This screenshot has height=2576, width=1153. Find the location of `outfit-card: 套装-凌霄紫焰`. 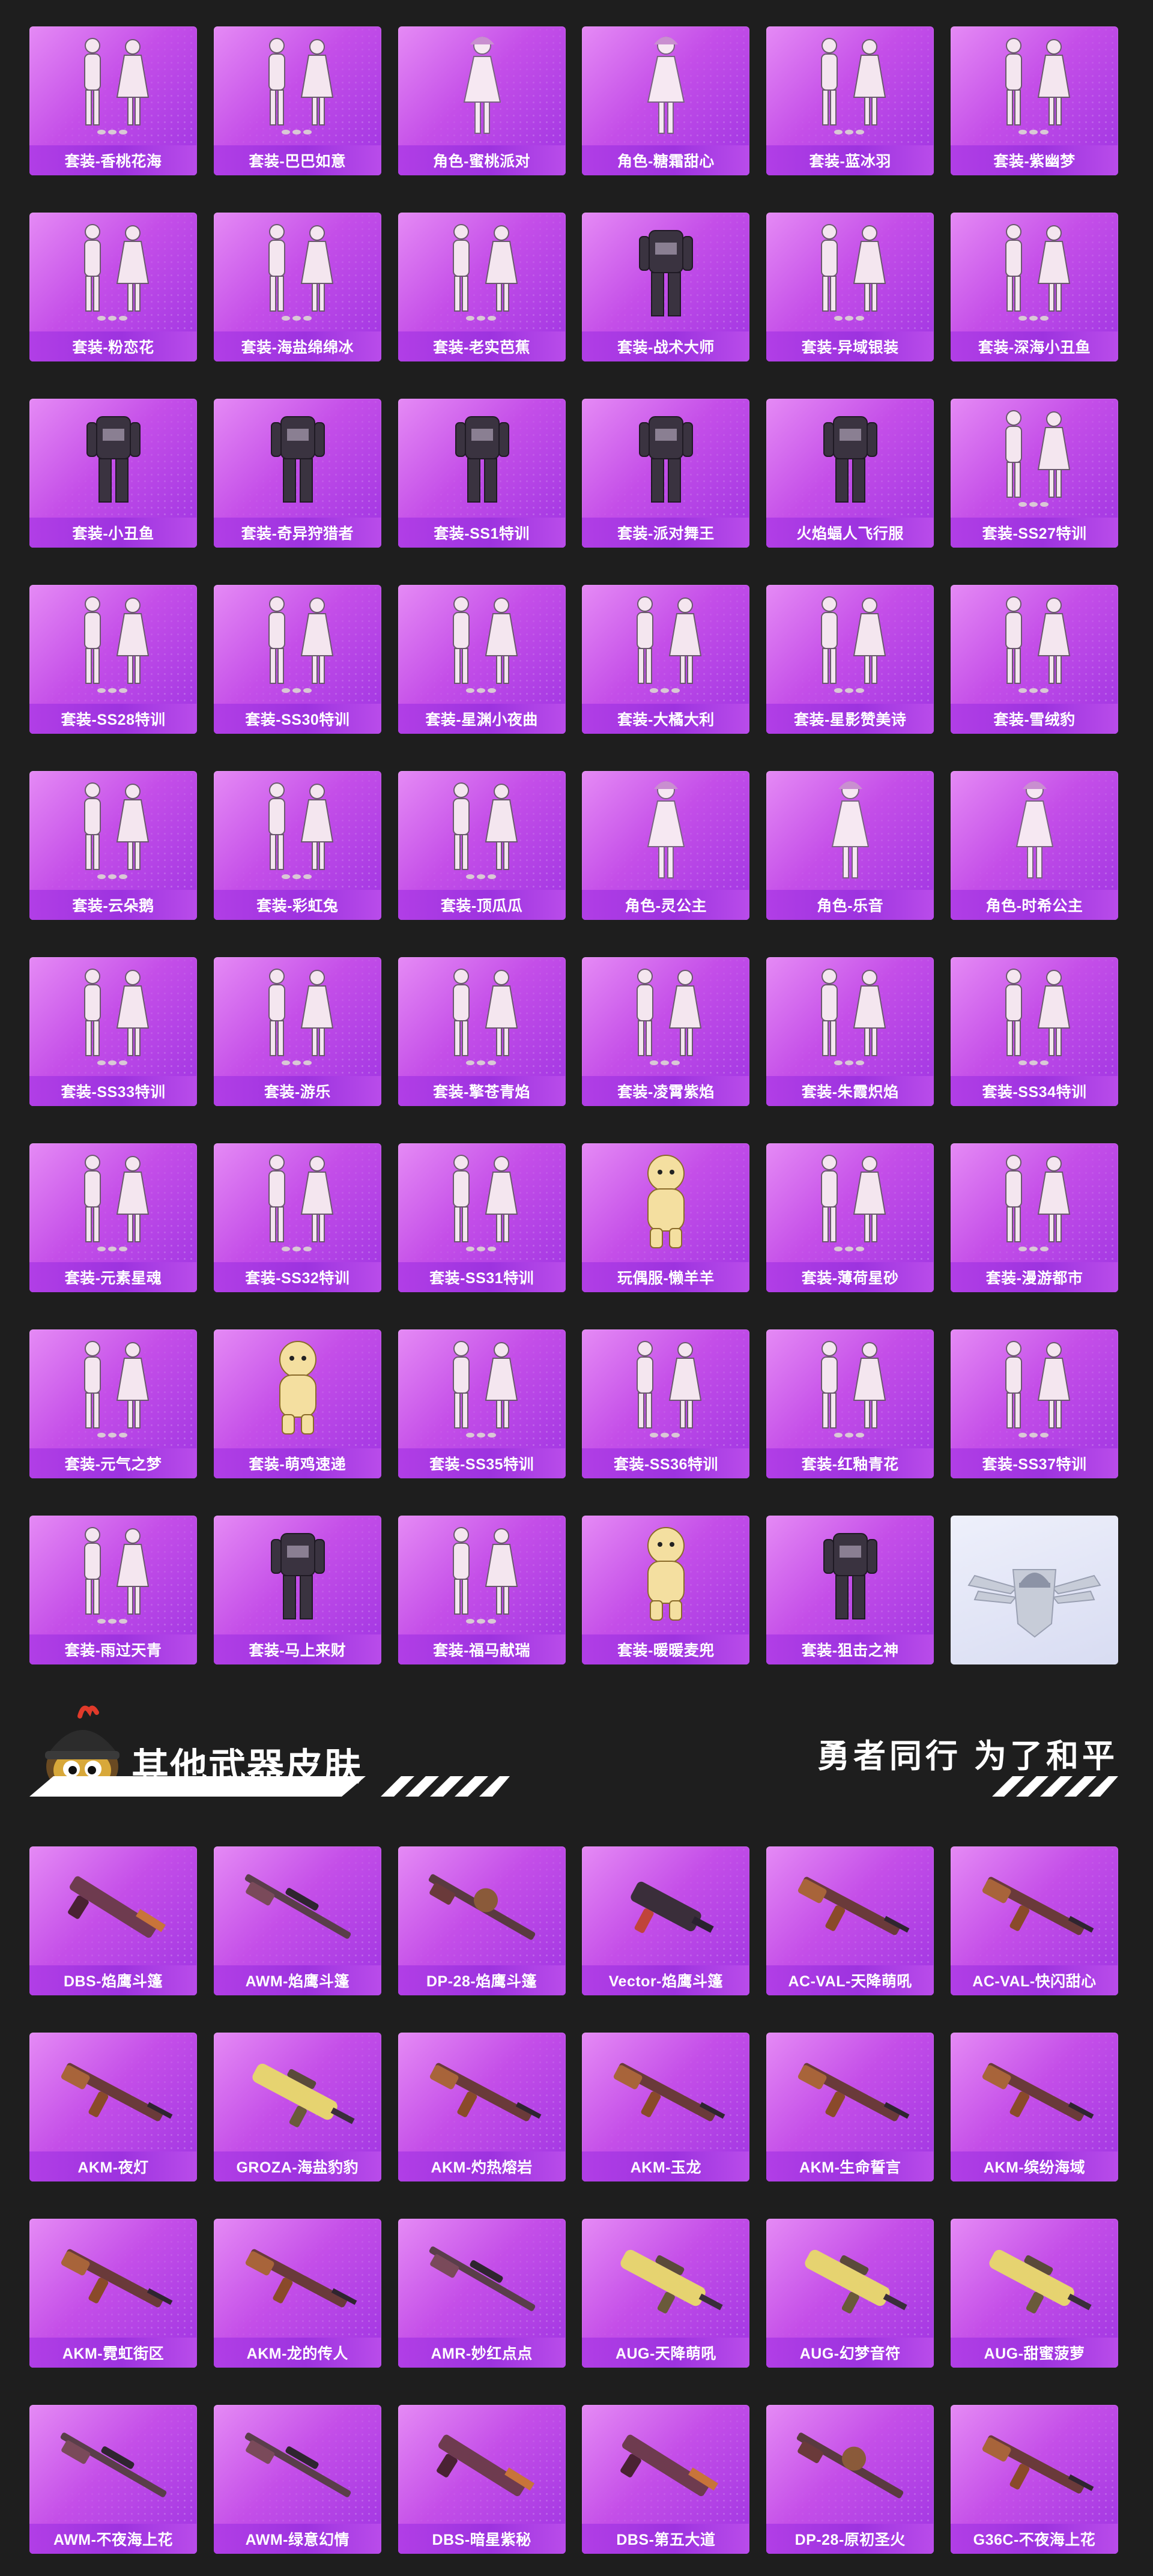

outfit-card: 套装-凌霄紫焰 is located at coordinates (666, 1031).